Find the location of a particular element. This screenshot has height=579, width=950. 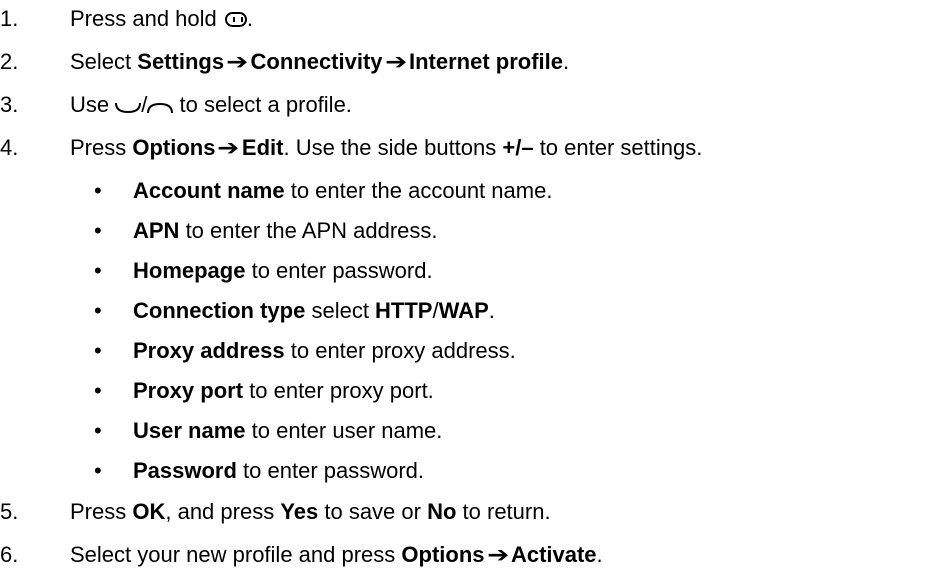

menu-path-settings: Settings is located at coordinates (181, 61).